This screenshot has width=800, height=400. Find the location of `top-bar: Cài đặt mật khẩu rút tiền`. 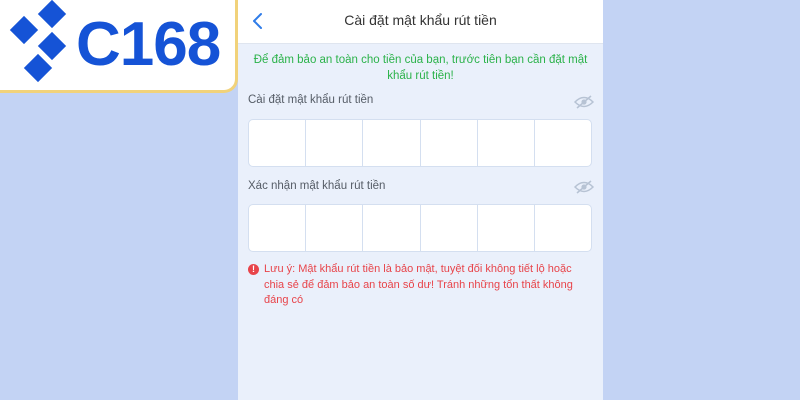

top-bar: Cài đặt mật khẩu rút tiền is located at coordinates (420, 22).